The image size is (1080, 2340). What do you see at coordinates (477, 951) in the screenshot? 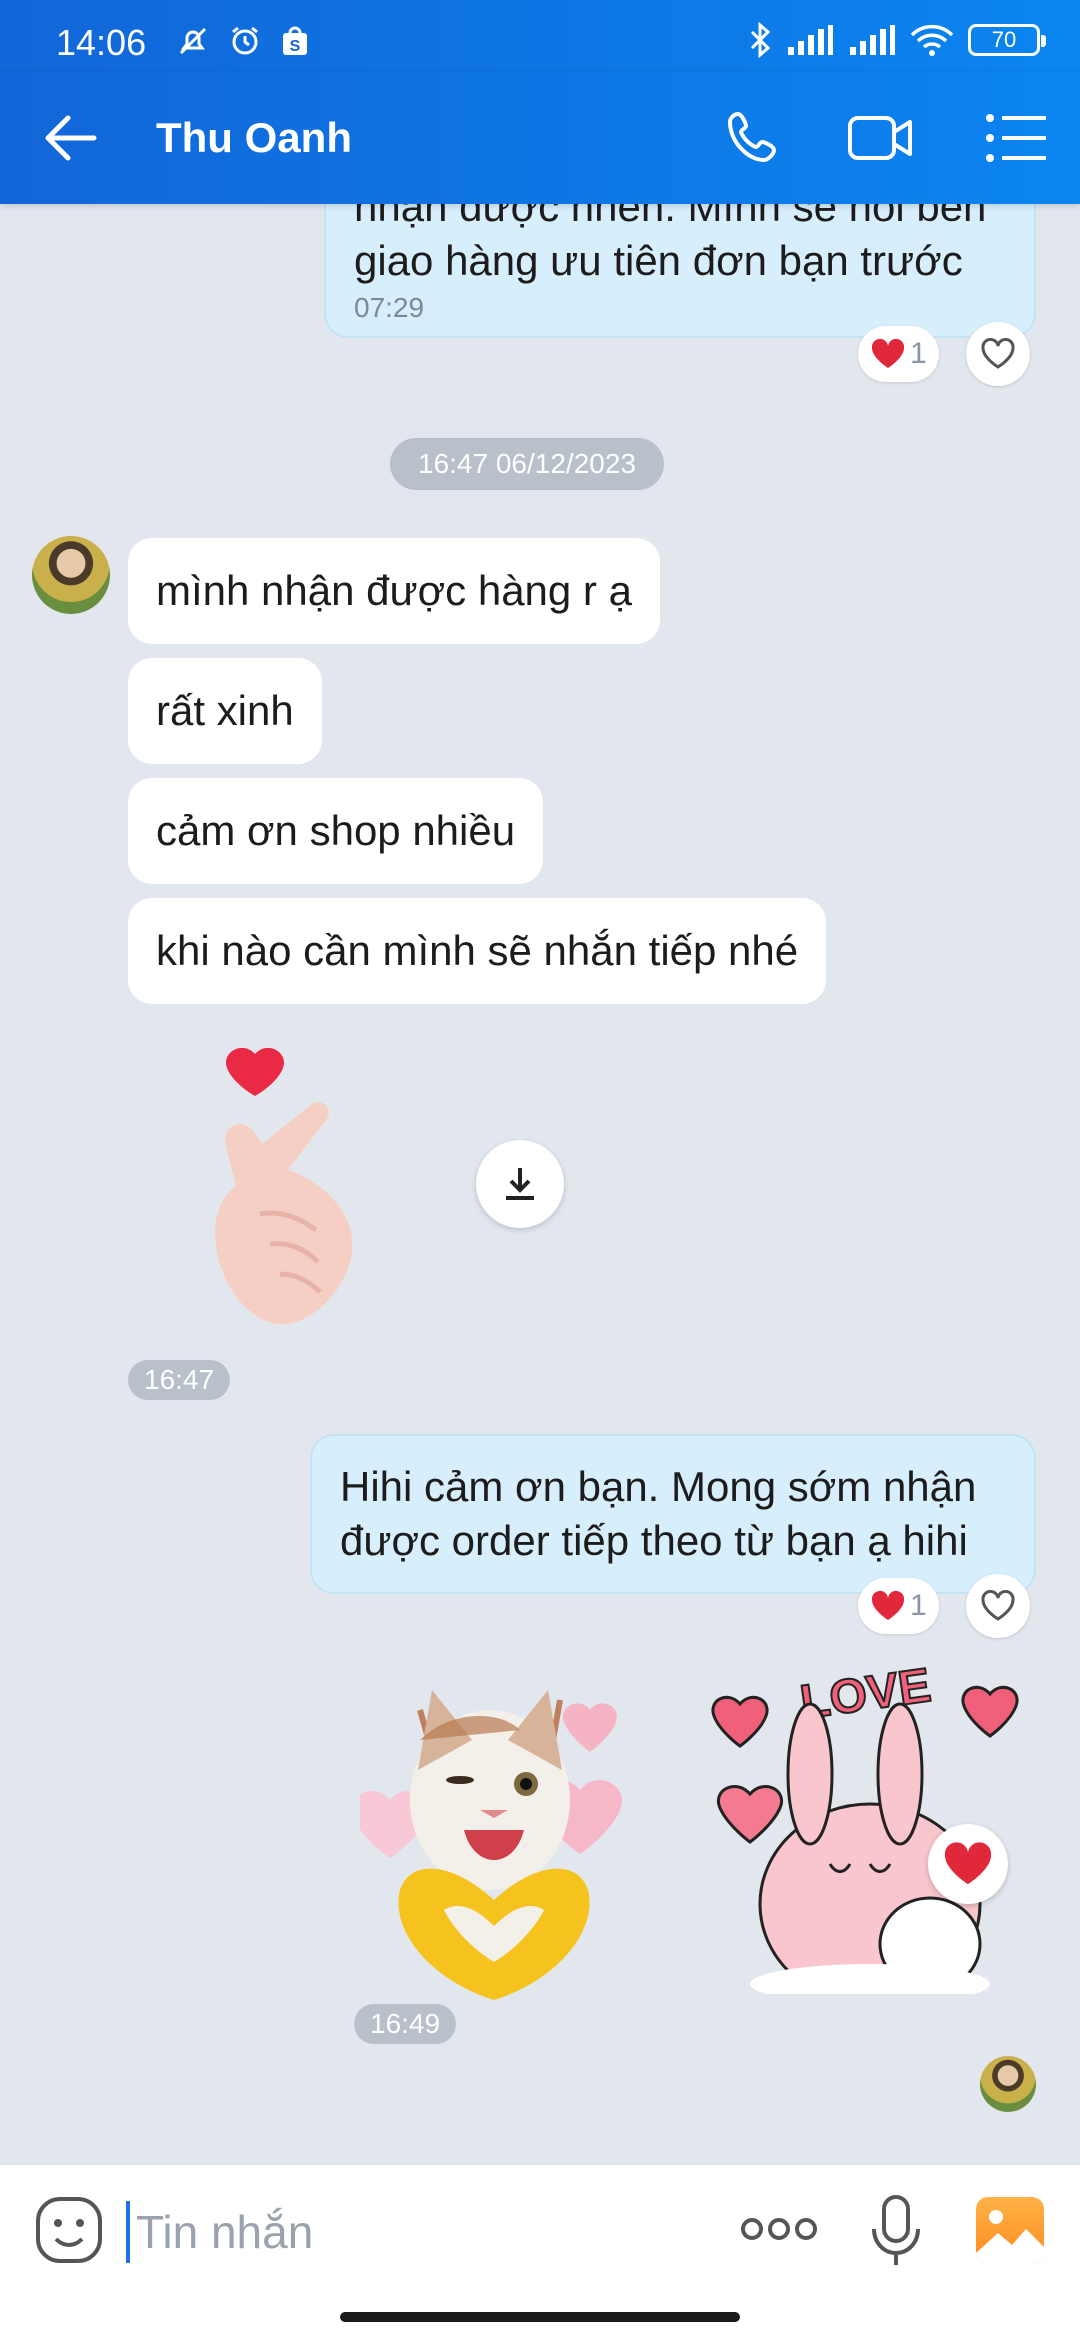
I see `message-bubble-incoming: khi nào cần mình sẽ nhắn tiếp nhé` at bounding box center [477, 951].